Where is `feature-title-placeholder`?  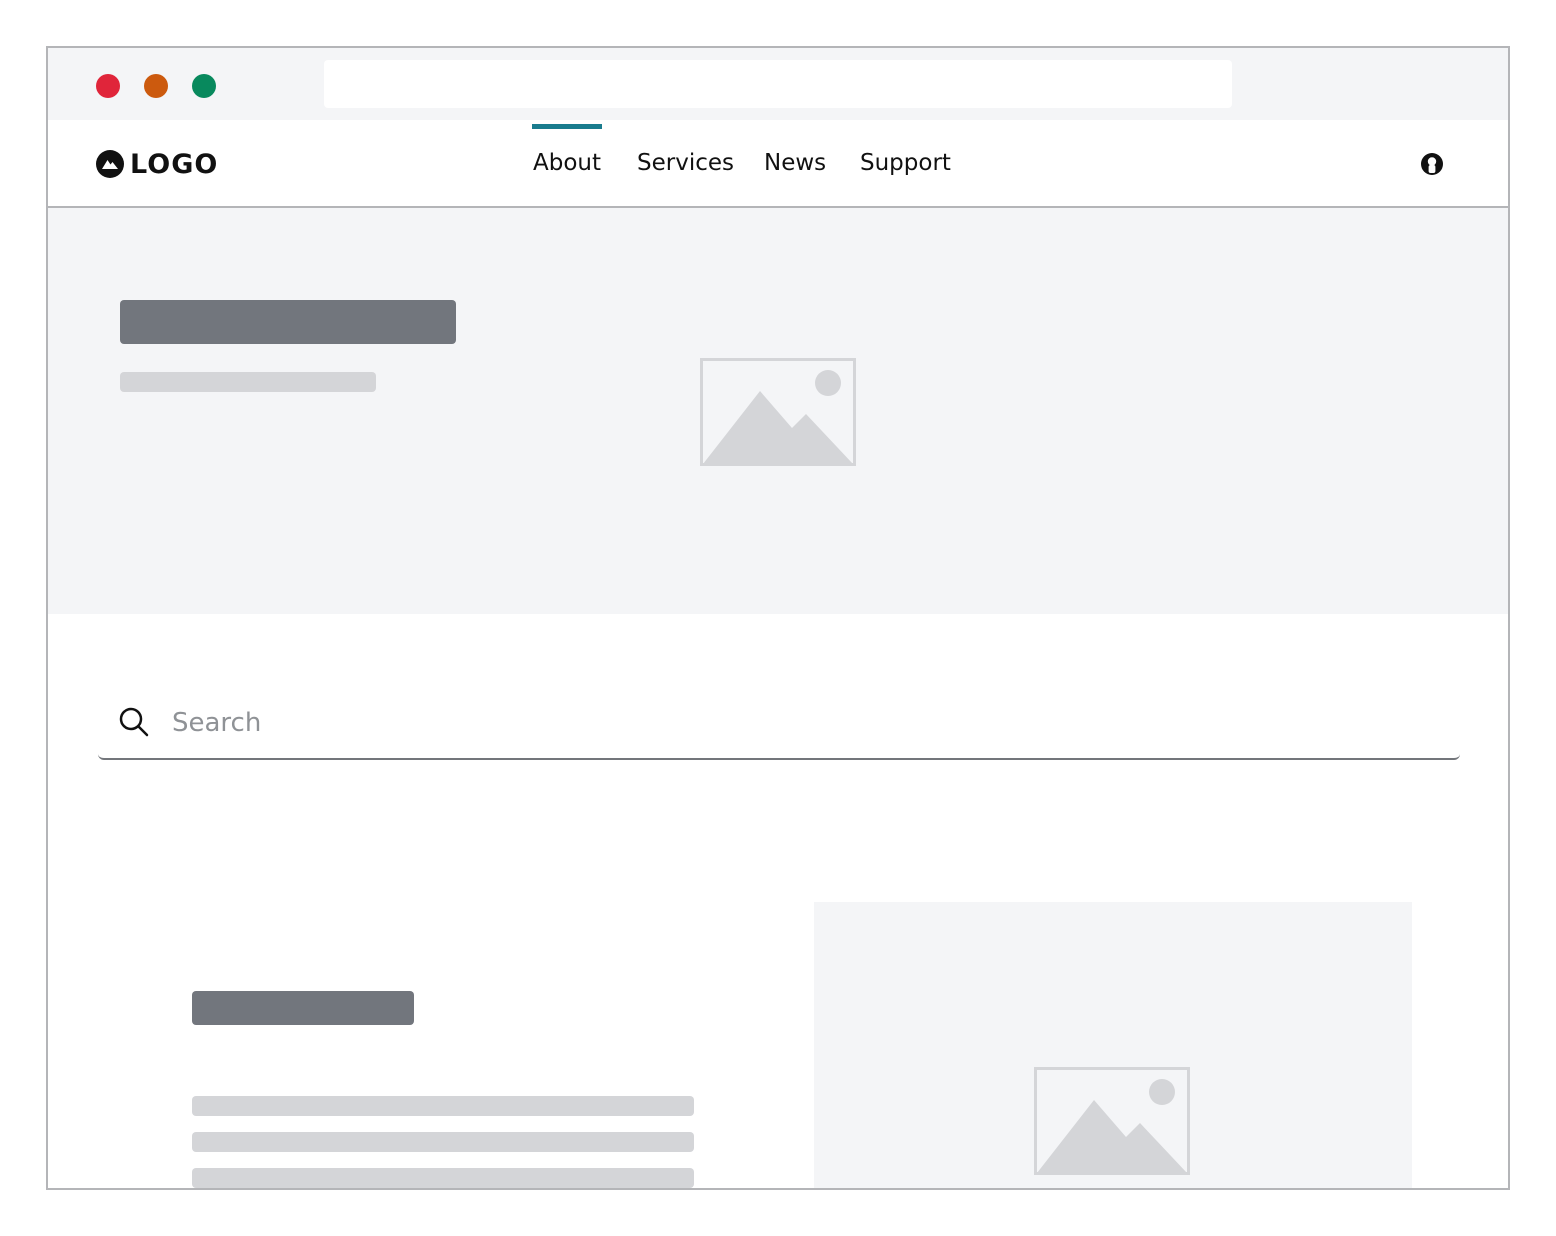 feature-title-placeholder is located at coordinates (303, 1008).